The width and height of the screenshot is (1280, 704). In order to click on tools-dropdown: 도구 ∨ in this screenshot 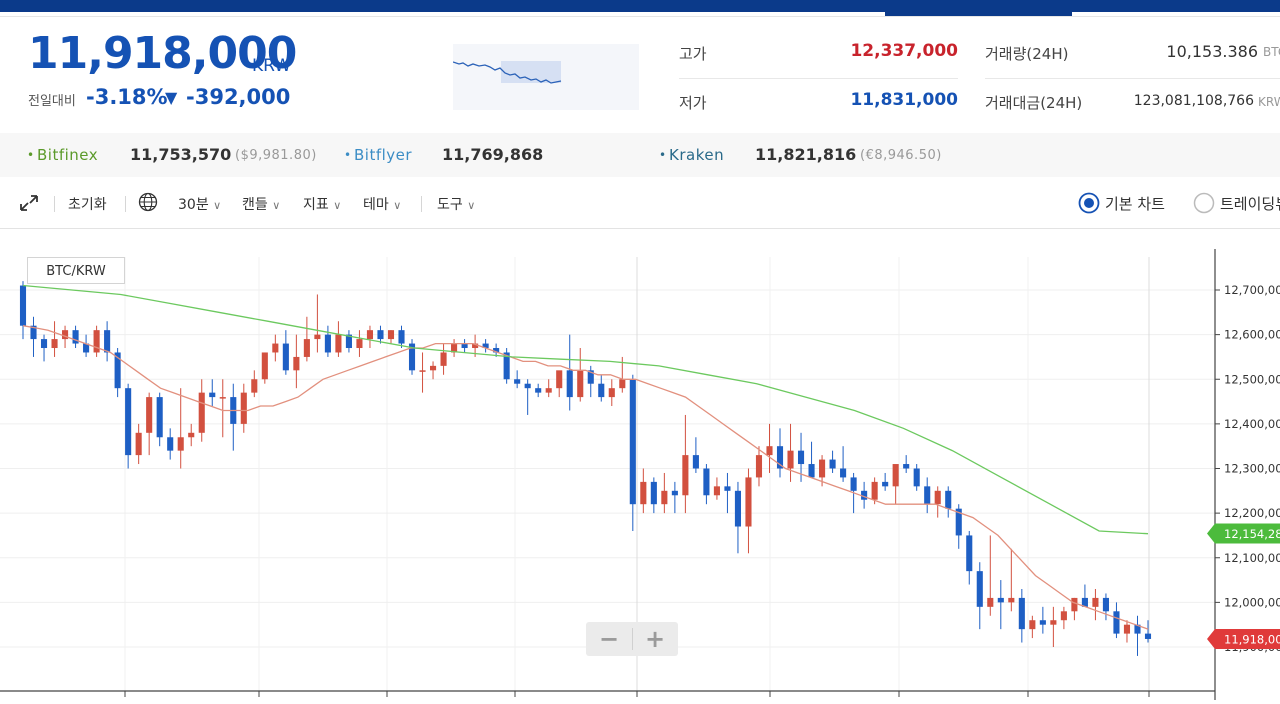, I will do `click(456, 204)`.